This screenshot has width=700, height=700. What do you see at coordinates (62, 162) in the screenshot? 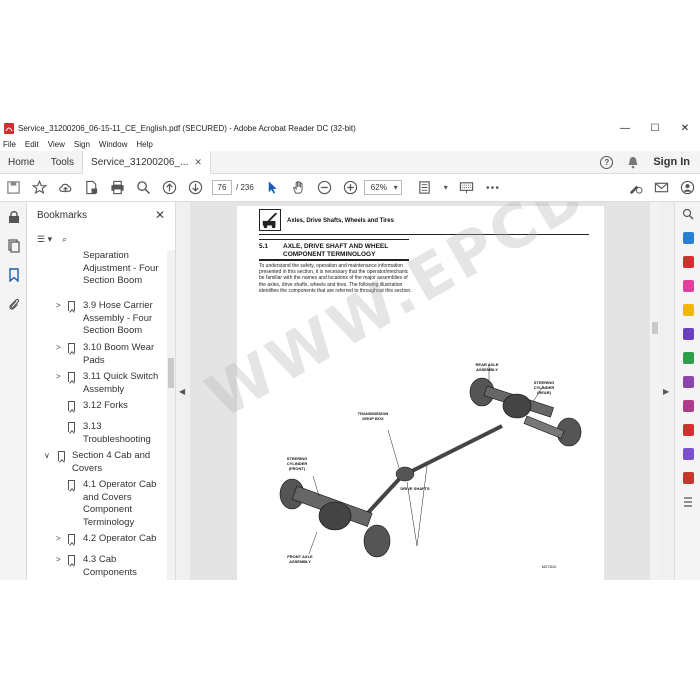
I see `tab-tools: Tools` at bounding box center [62, 162].